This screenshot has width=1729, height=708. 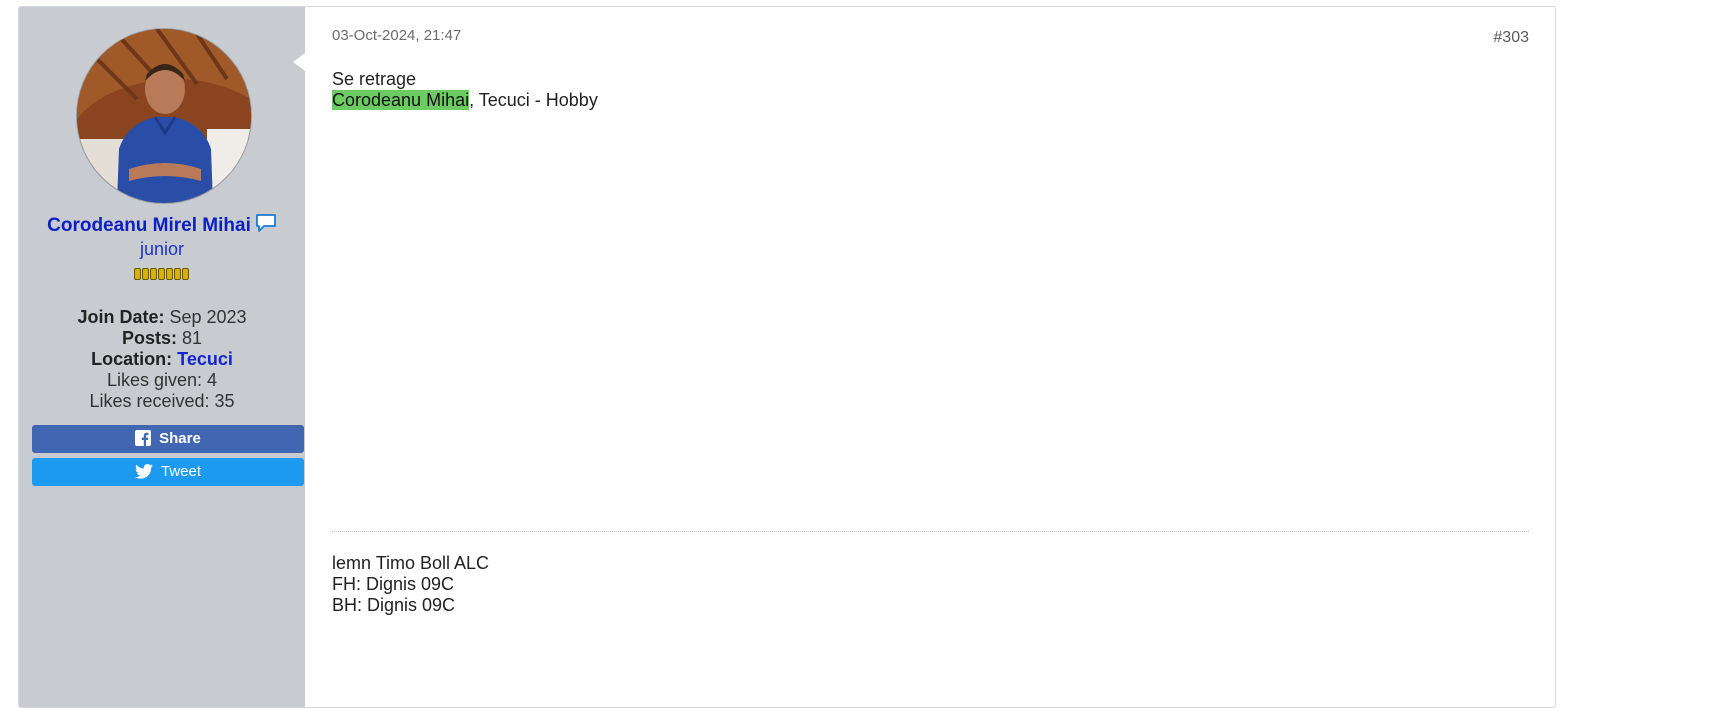 I want to click on post-count-label: Posts:, so click(x=149, y=338).